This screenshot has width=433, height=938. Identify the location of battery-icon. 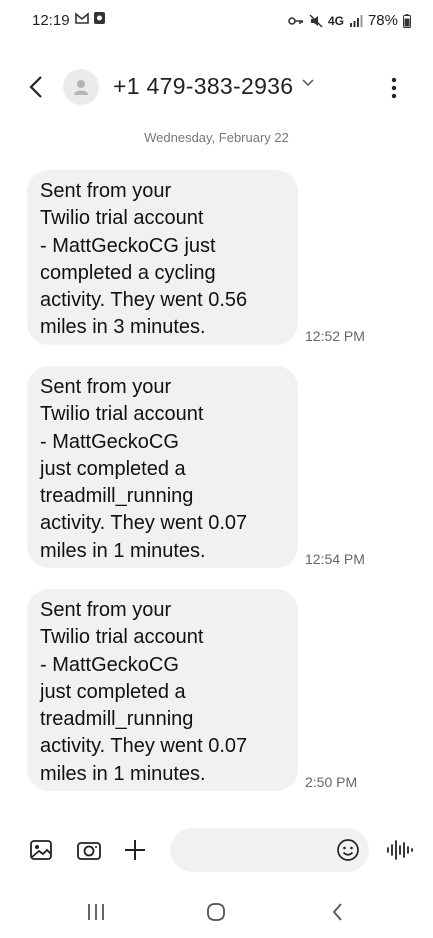
(407, 20).